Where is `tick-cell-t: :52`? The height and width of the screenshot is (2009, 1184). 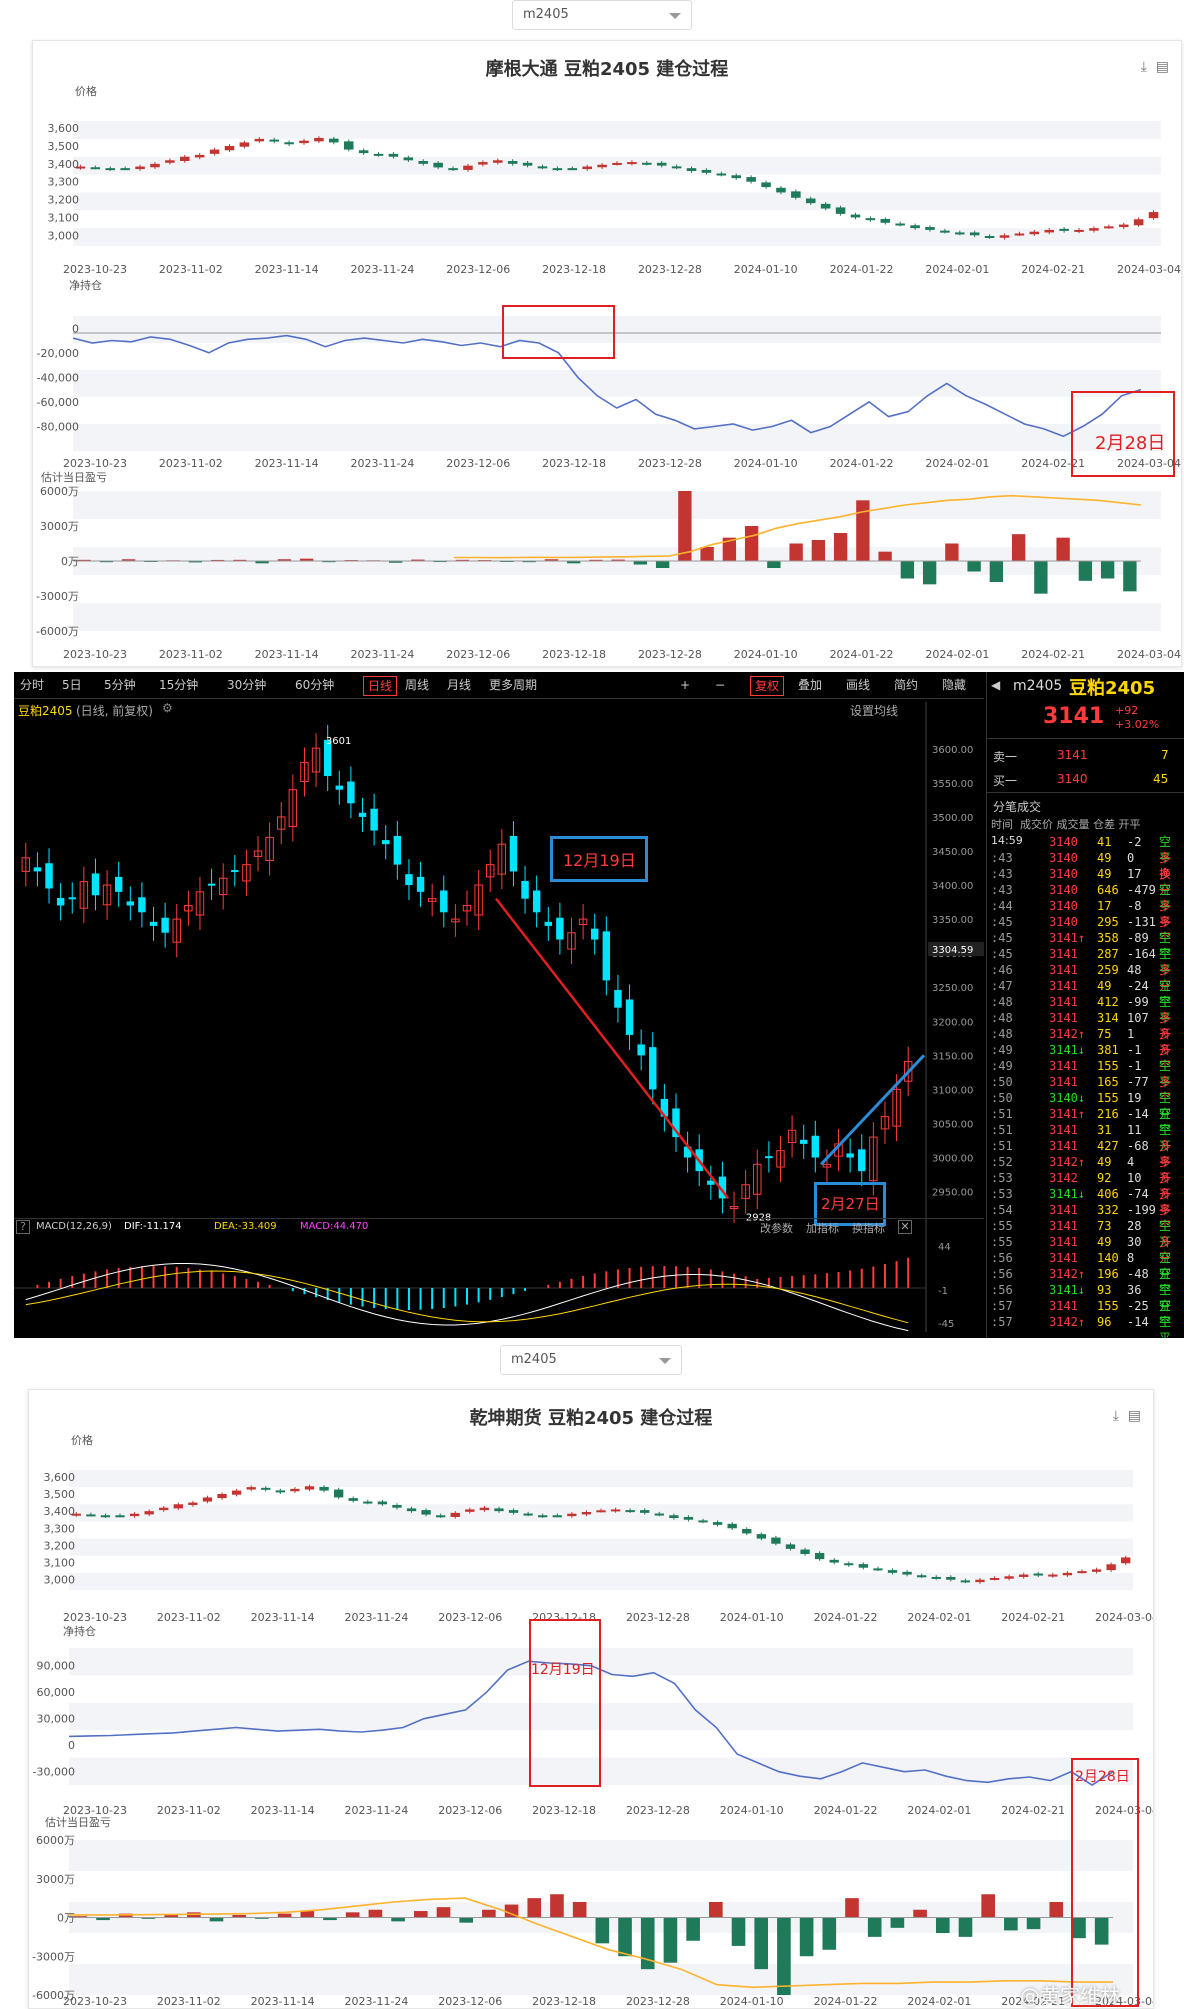
tick-cell-t: :52 is located at coordinates (1002, 1162).